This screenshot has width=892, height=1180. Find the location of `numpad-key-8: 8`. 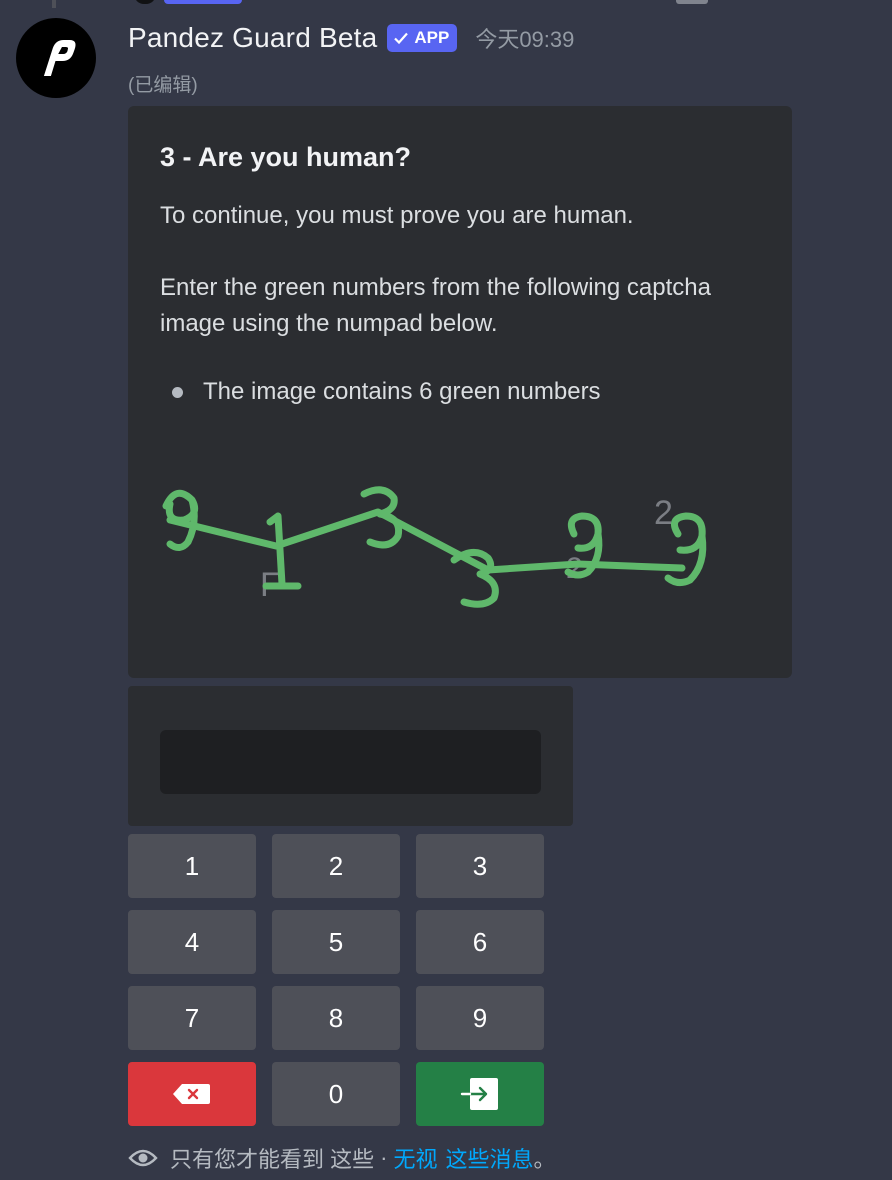

numpad-key-8: 8 is located at coordinates (336, 1018).